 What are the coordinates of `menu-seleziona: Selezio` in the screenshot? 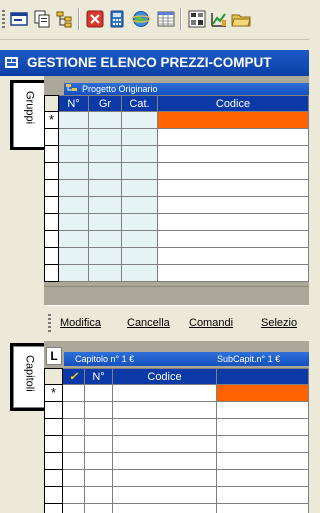 It's located at (279, 323).